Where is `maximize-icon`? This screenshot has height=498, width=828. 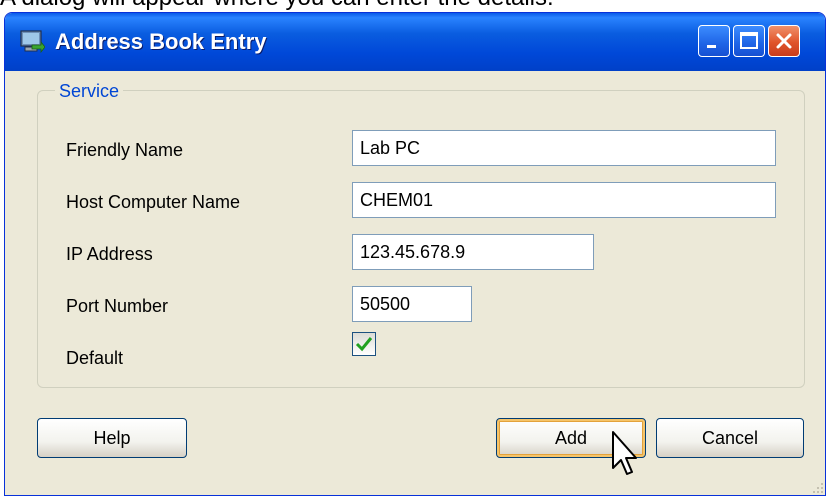 maximize-icon is located at coordinates (749, 40).